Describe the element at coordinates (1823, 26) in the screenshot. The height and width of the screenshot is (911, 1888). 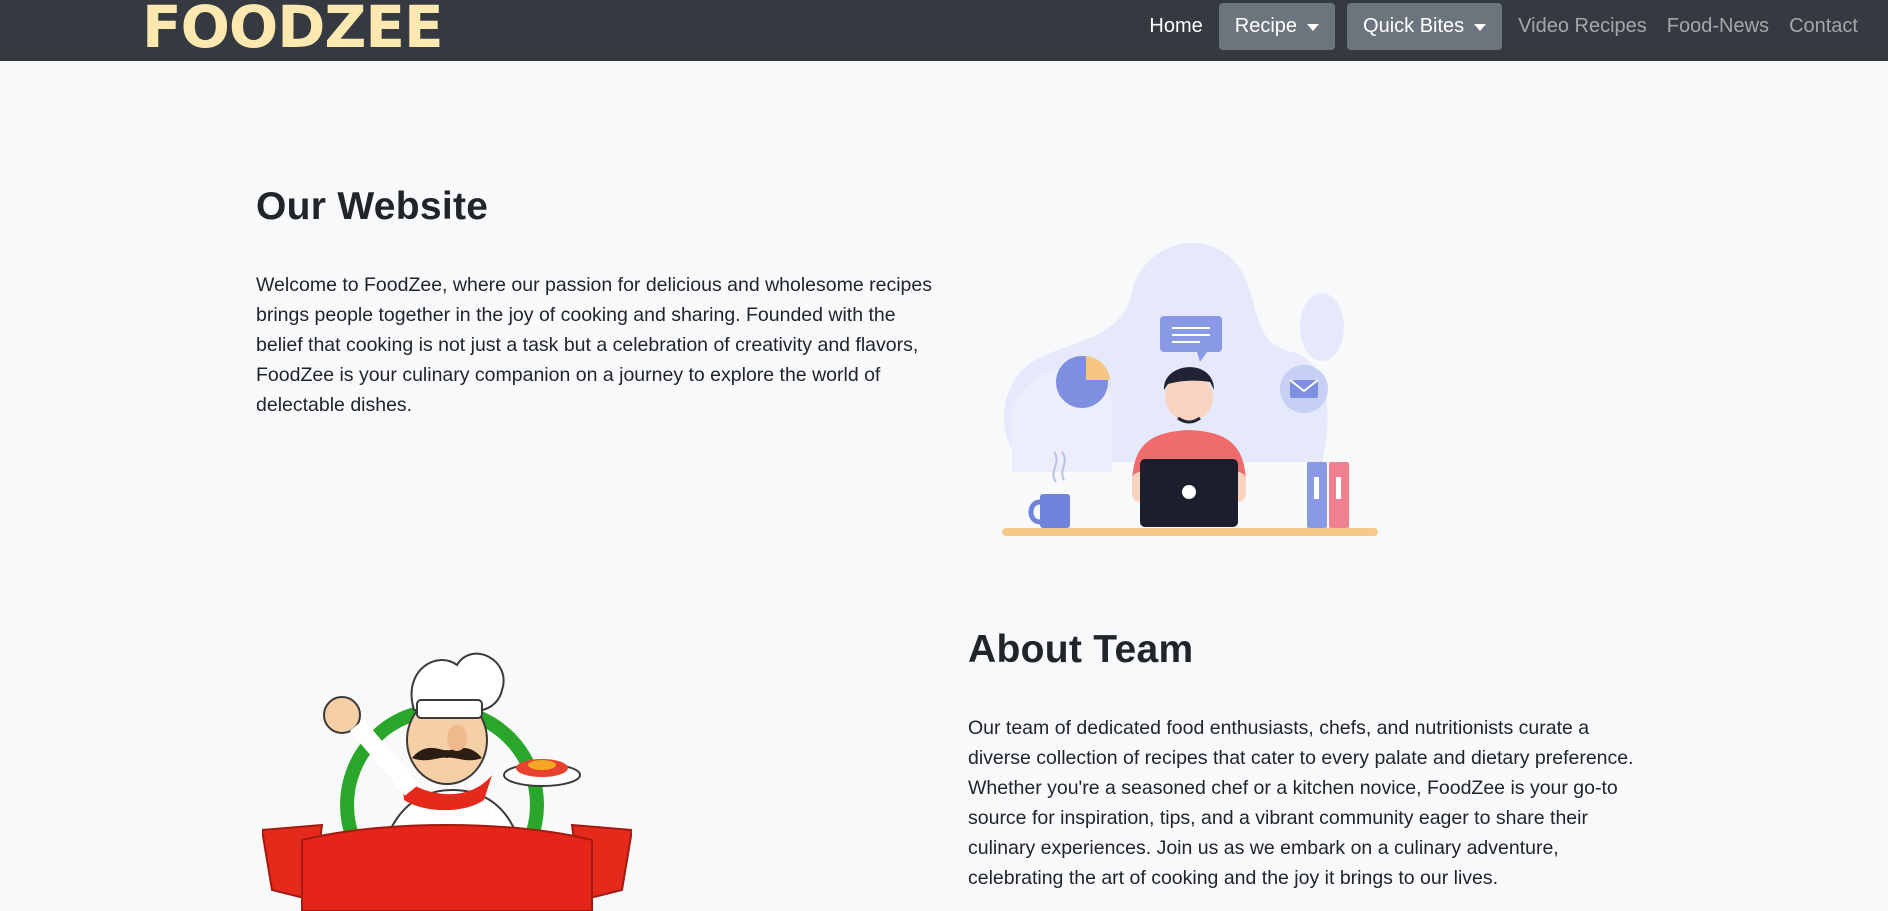
I see `nav-contact: Contact` at that location.